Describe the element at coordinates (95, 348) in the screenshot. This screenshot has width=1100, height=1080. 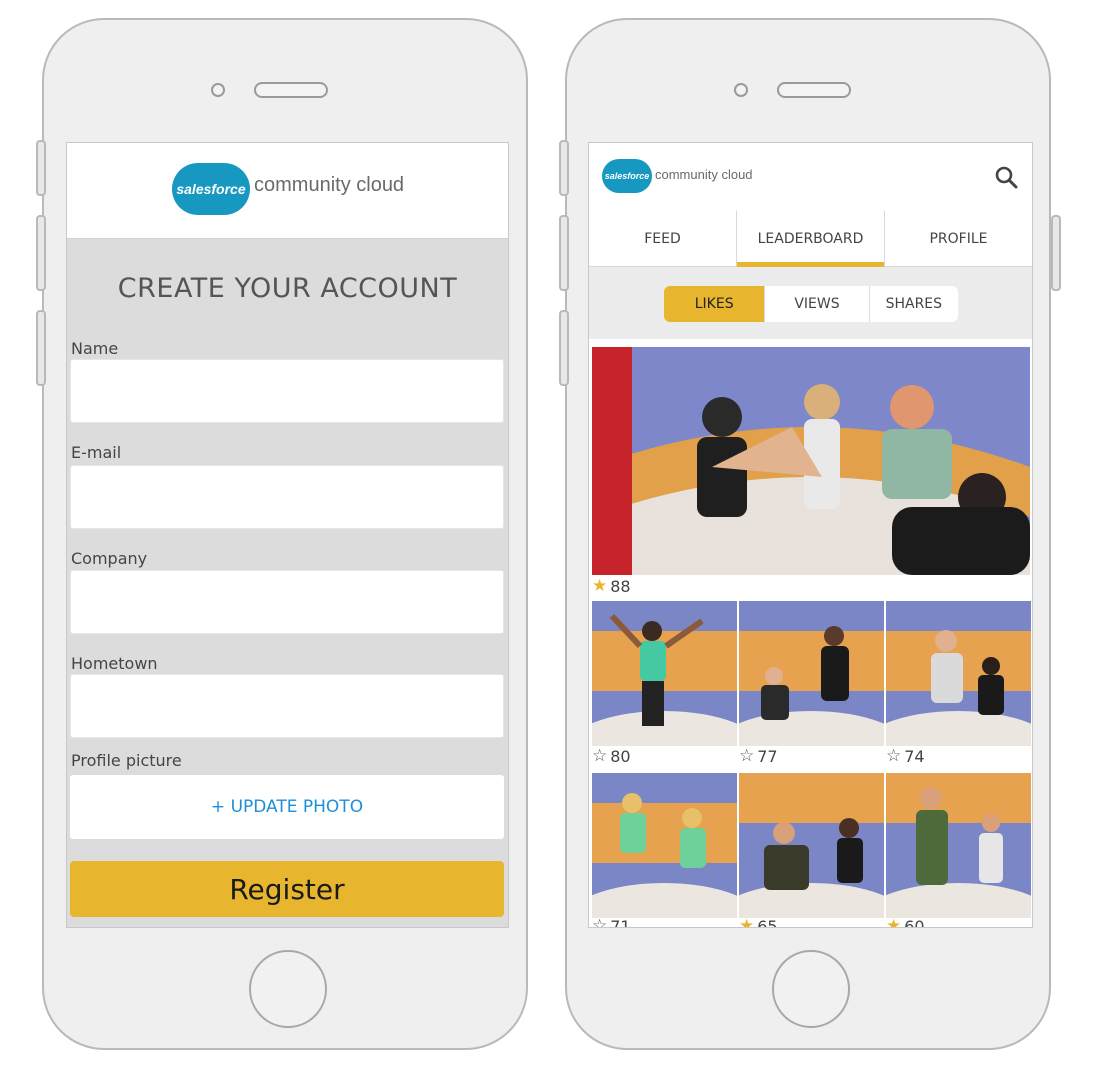
I see `name-label: Name` at that location.